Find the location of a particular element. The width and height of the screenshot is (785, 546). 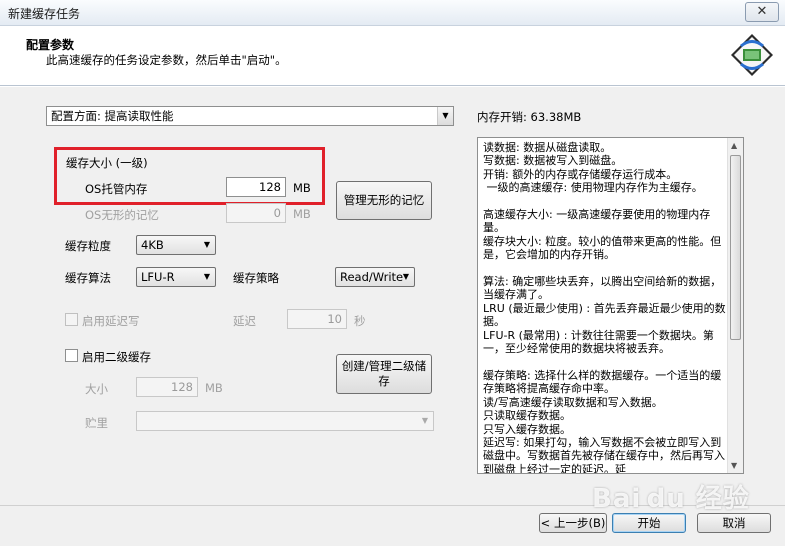

highlight-box is located at coordinates (189, 176).